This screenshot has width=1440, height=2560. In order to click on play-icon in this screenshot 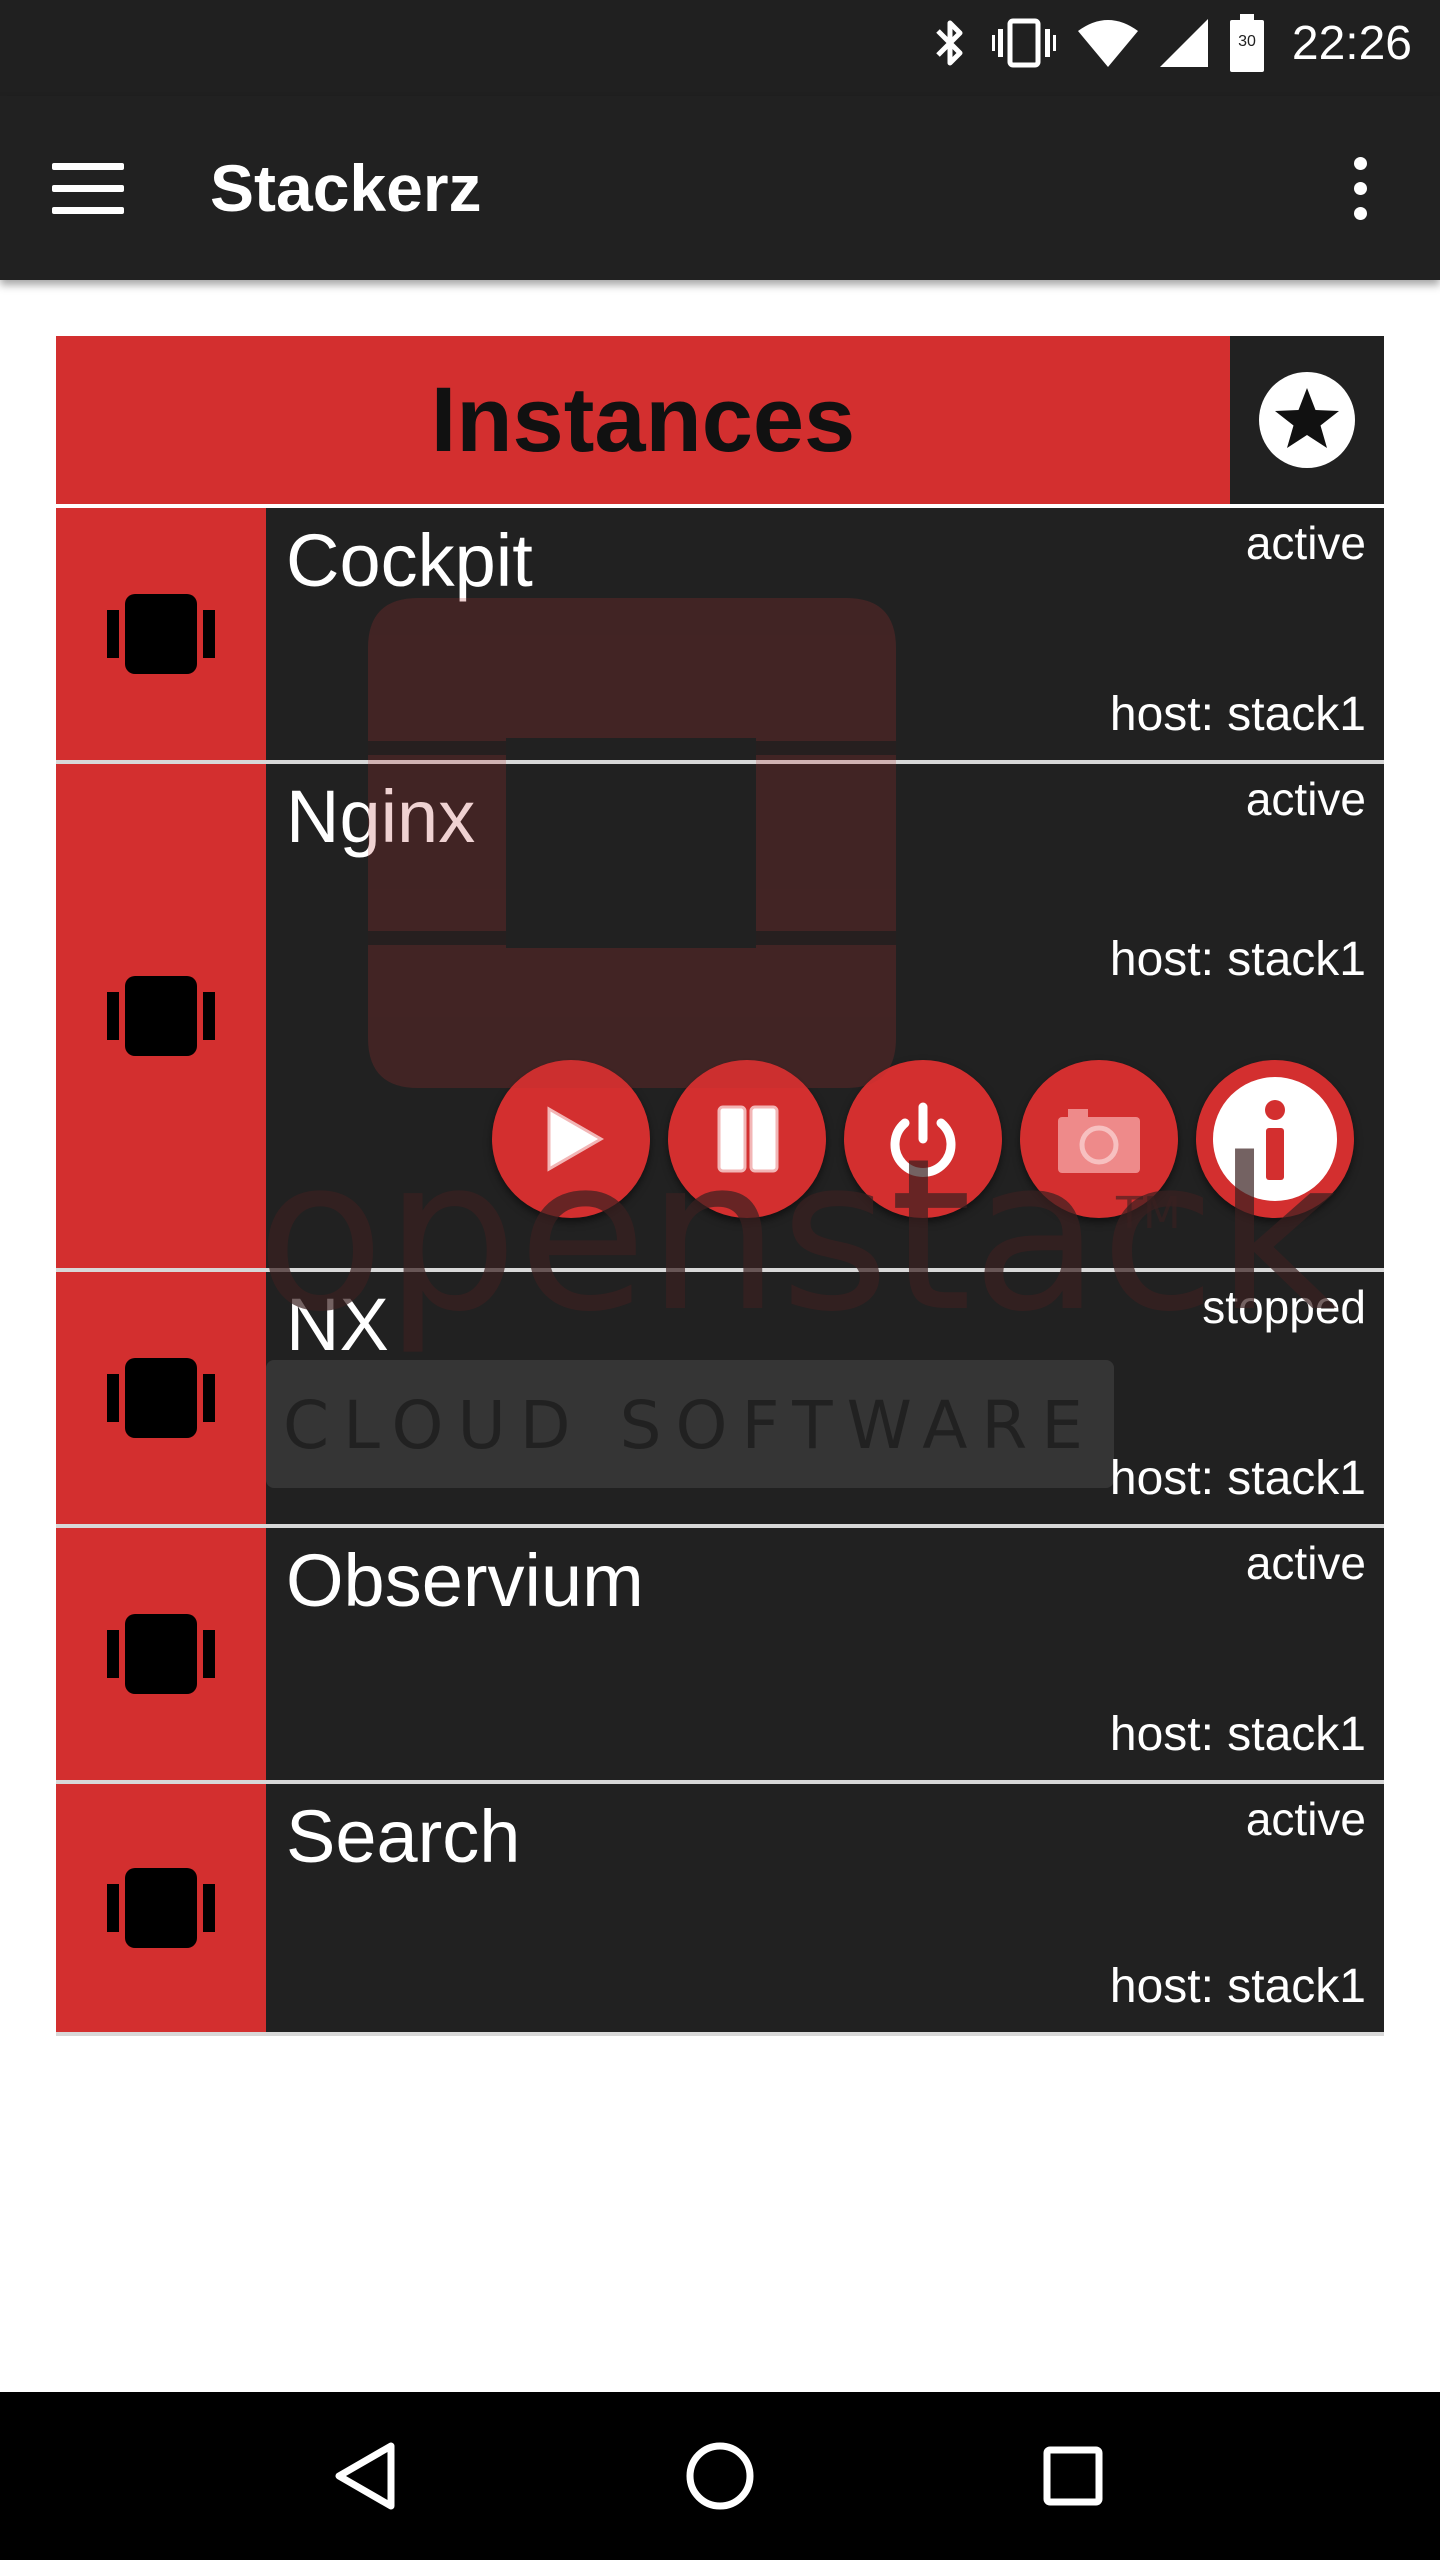, I will do `click(576, 1139)`.